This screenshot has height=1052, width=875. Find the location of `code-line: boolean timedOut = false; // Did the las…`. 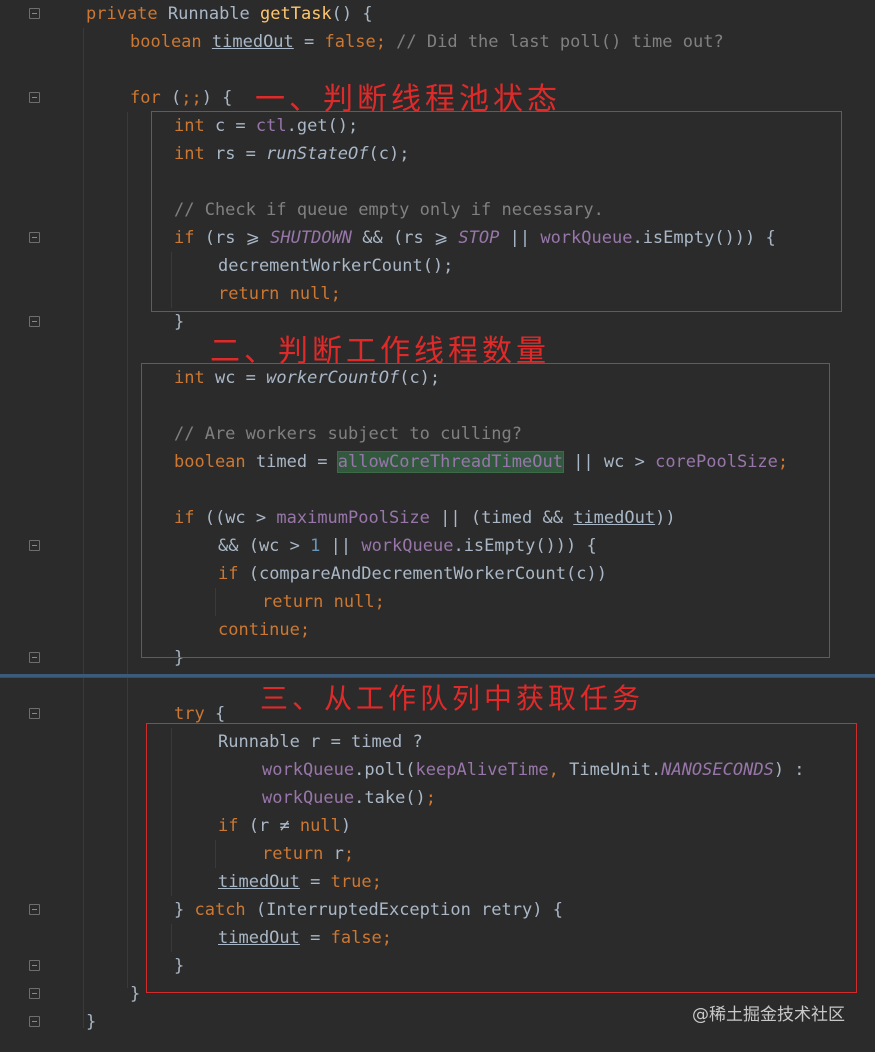

code-line: boolean timedOut = false; // Did the las… is located at coordinates (427, 42).